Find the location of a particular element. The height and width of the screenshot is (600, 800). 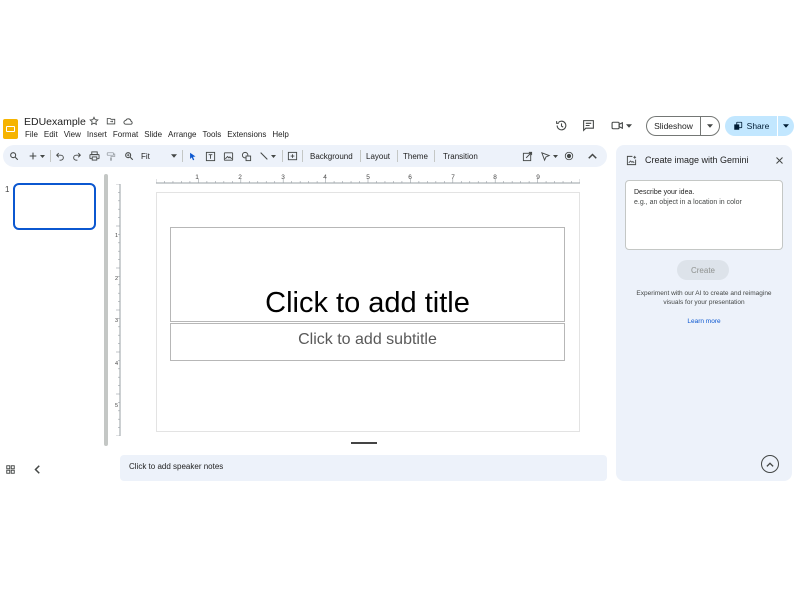

ruler-label: 7 is located at coordinates (453, 177).